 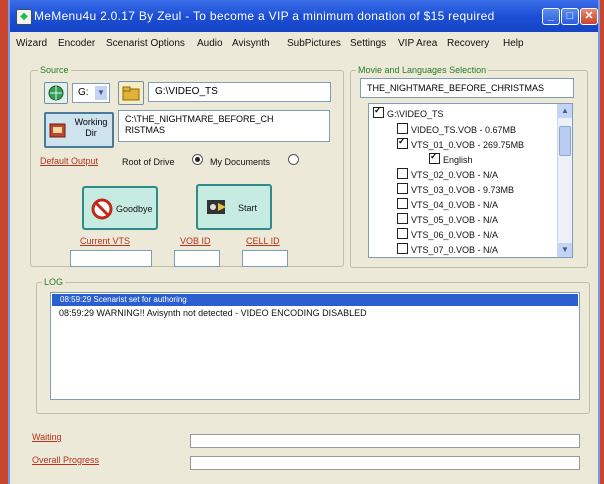 What do you see at coordinates (447, 234) in the screenshot?
I see `tree-item: VTS_06_0.VOB - N/A` at bounding box center [447, 234].